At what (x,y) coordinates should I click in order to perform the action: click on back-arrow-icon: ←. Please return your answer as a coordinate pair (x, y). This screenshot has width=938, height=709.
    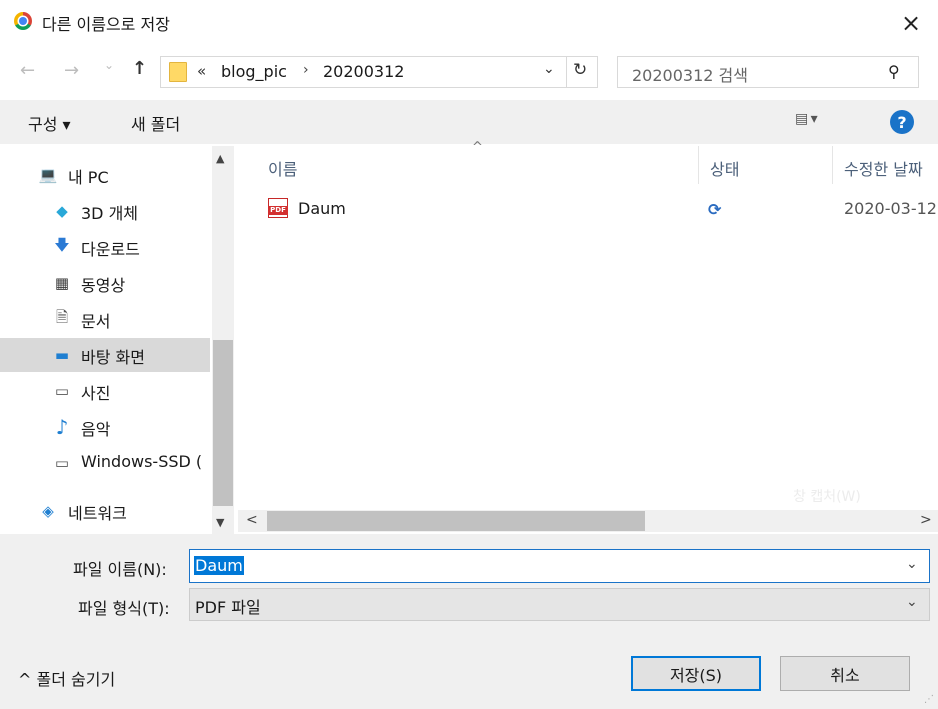
    Looking at the image, I should click on (27, 70).